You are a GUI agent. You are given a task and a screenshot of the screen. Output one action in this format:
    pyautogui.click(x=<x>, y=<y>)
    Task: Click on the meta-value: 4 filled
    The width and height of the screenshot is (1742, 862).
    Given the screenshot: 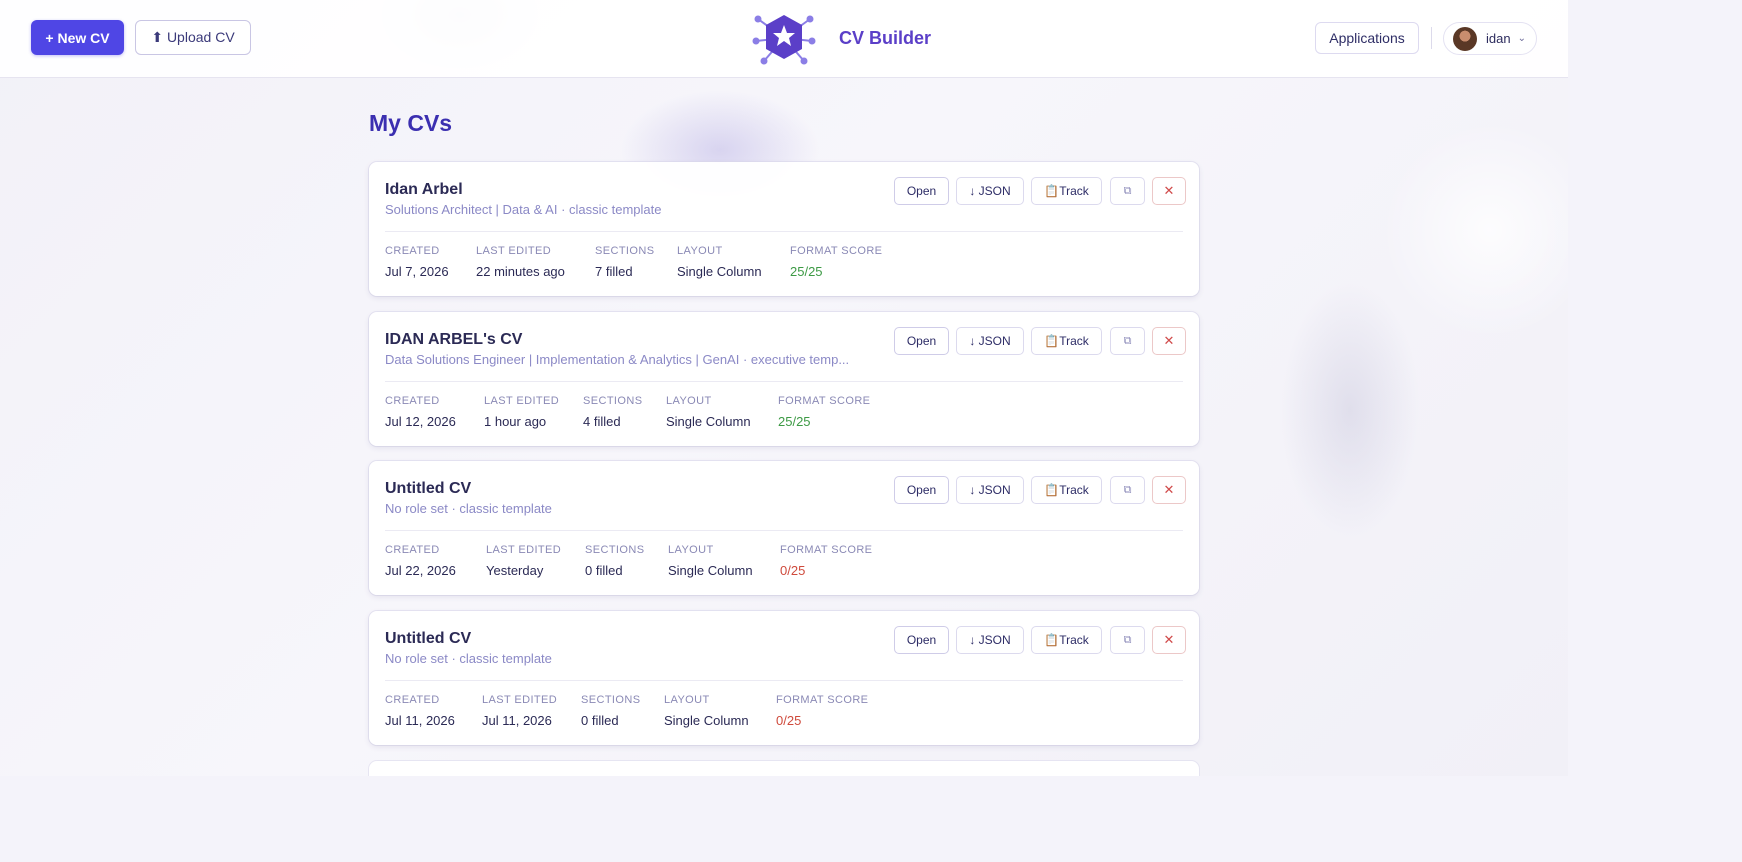 What is the action you would take?
    pyautogui.click(x=602, y=421)
    